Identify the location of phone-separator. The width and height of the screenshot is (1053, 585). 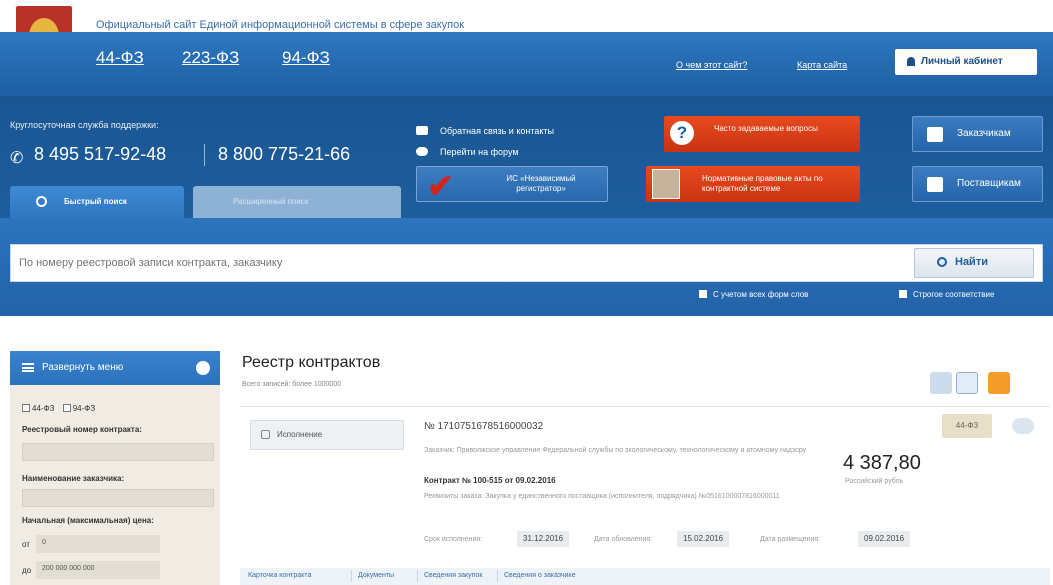
(204, 155).